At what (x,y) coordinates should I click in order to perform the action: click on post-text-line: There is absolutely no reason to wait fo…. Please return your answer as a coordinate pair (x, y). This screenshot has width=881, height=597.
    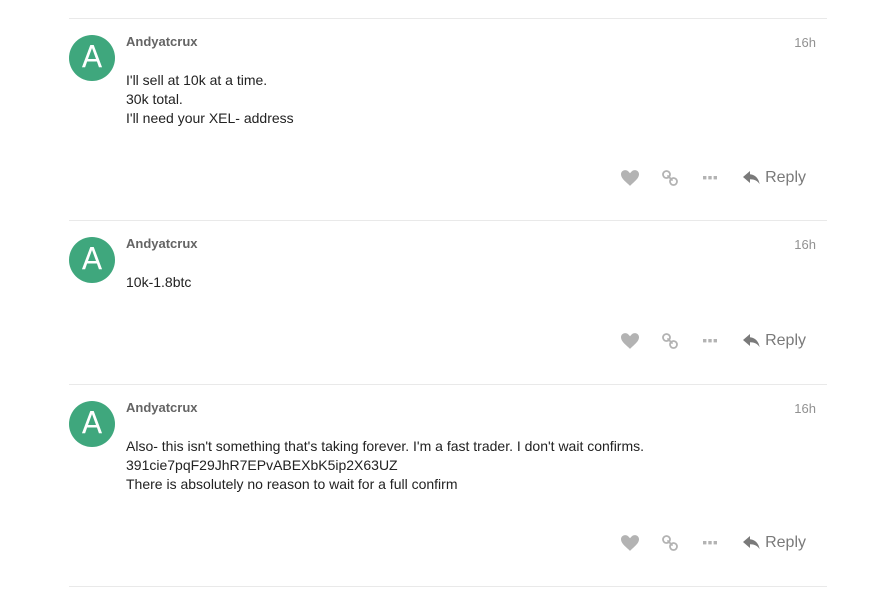
    Looking at the image, I should click on (292, 484).